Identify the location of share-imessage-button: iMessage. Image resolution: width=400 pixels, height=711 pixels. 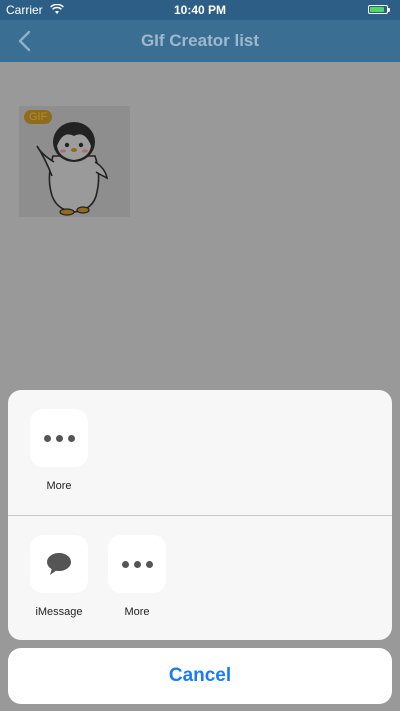
(59, 576).